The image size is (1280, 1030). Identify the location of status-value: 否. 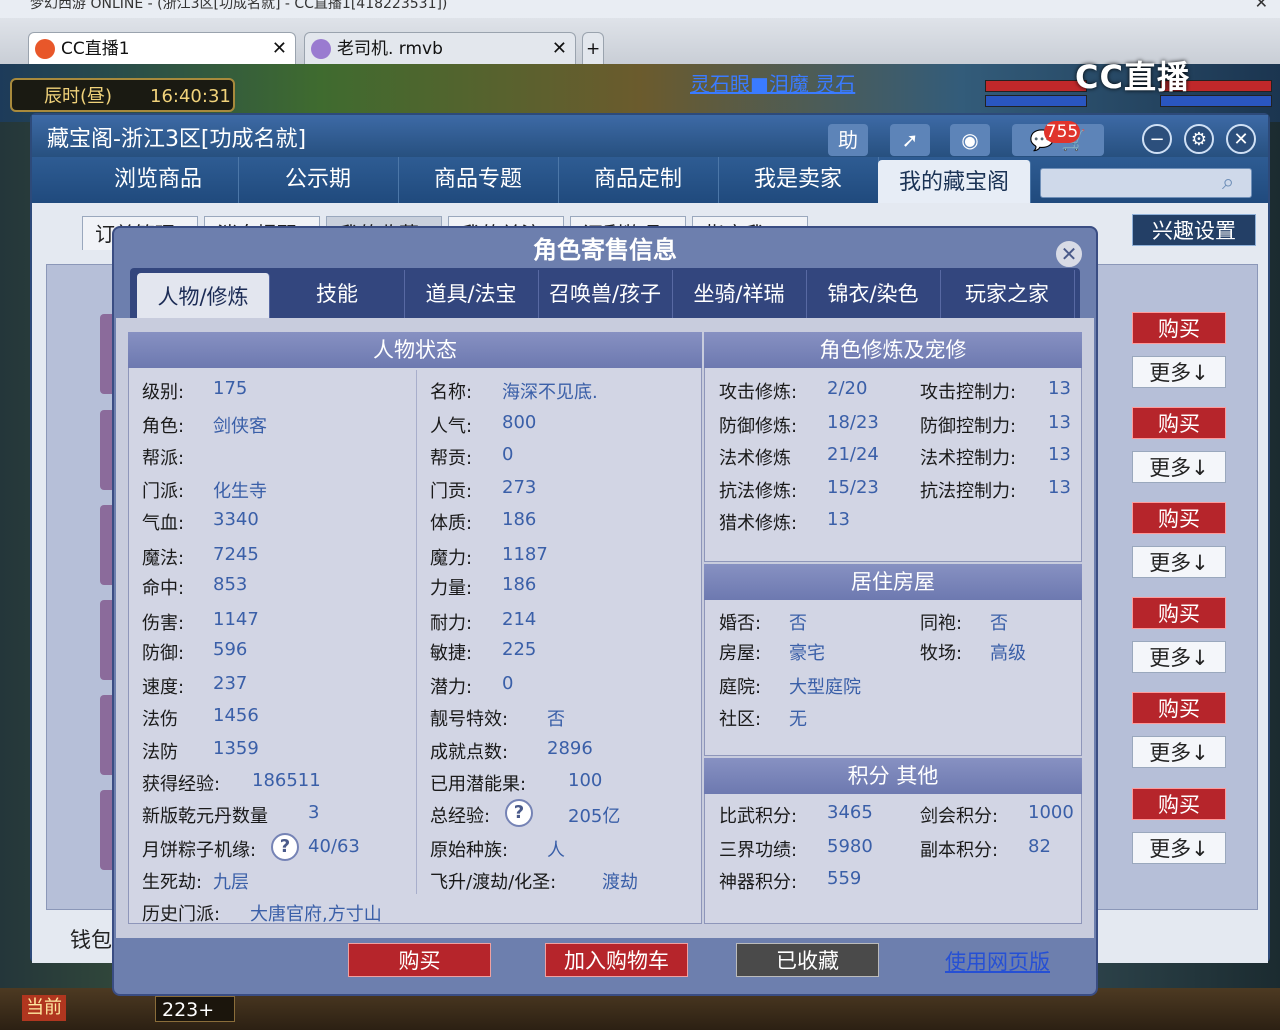
(556, 719).